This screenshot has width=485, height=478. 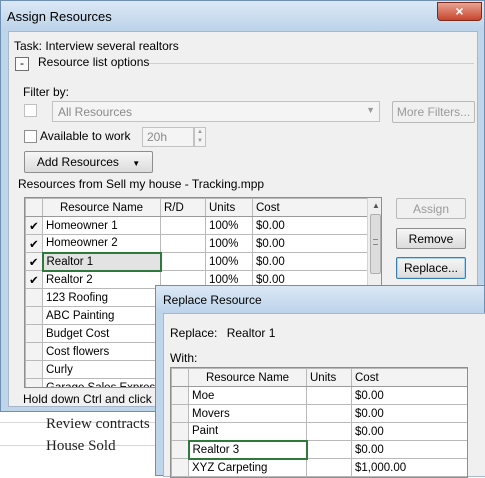 What do you see at coordinates (247, 467) in the screenshot?
I see `cell-resource-name: XYZ Carpeting` at bounding box center [247, 467].